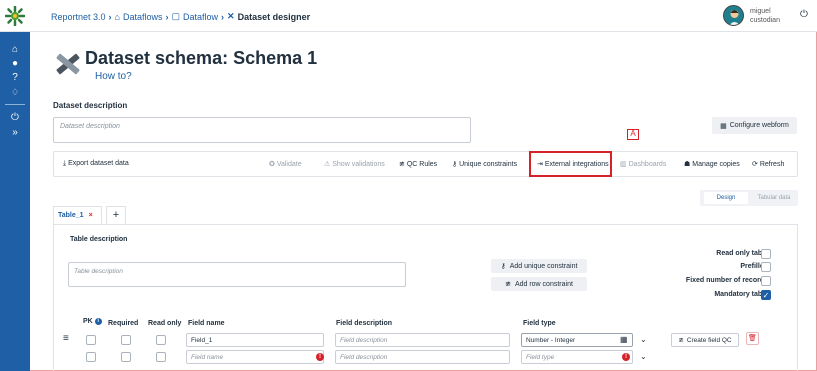 The width and height of the screenshot is (817, 371). What do you see at coordinates (15, 185) in the screenshot?
I see `sidebar: ⌂ ● ? ♢ ⏻ »` at bounding box center [15, 185].